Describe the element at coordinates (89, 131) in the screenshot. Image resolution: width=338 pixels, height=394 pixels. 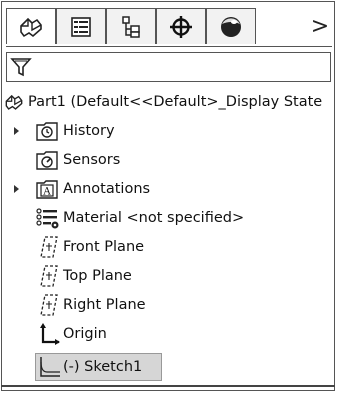
I see `tree-item-label: History` at that location.